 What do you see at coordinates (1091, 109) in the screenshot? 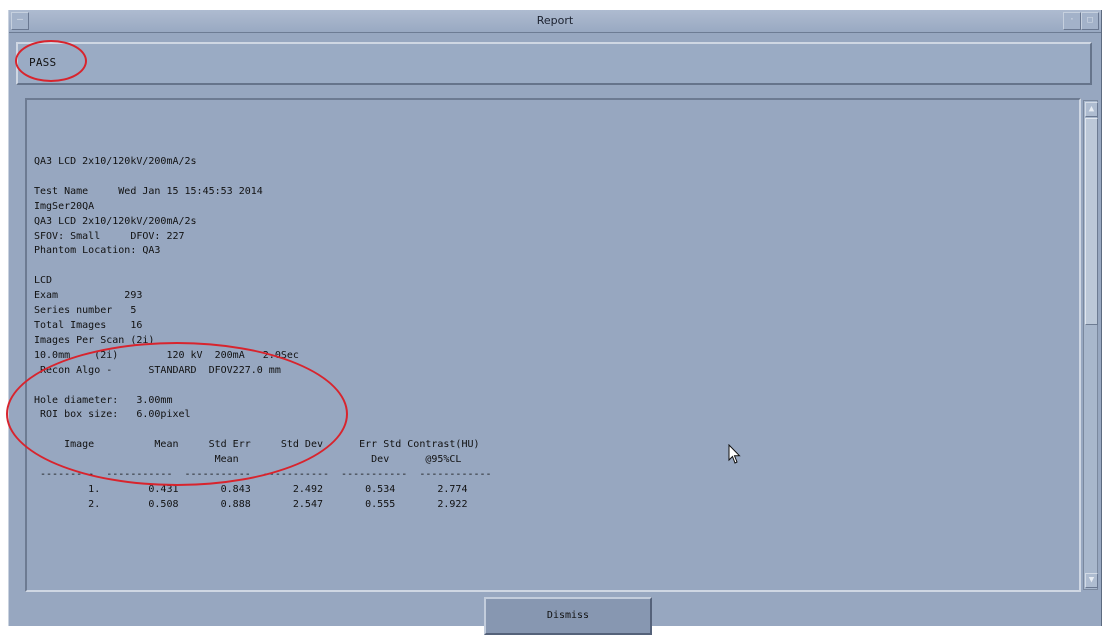
I see `scroll-up-arrow-icon: ▲` at bounding box center [1091, 109].